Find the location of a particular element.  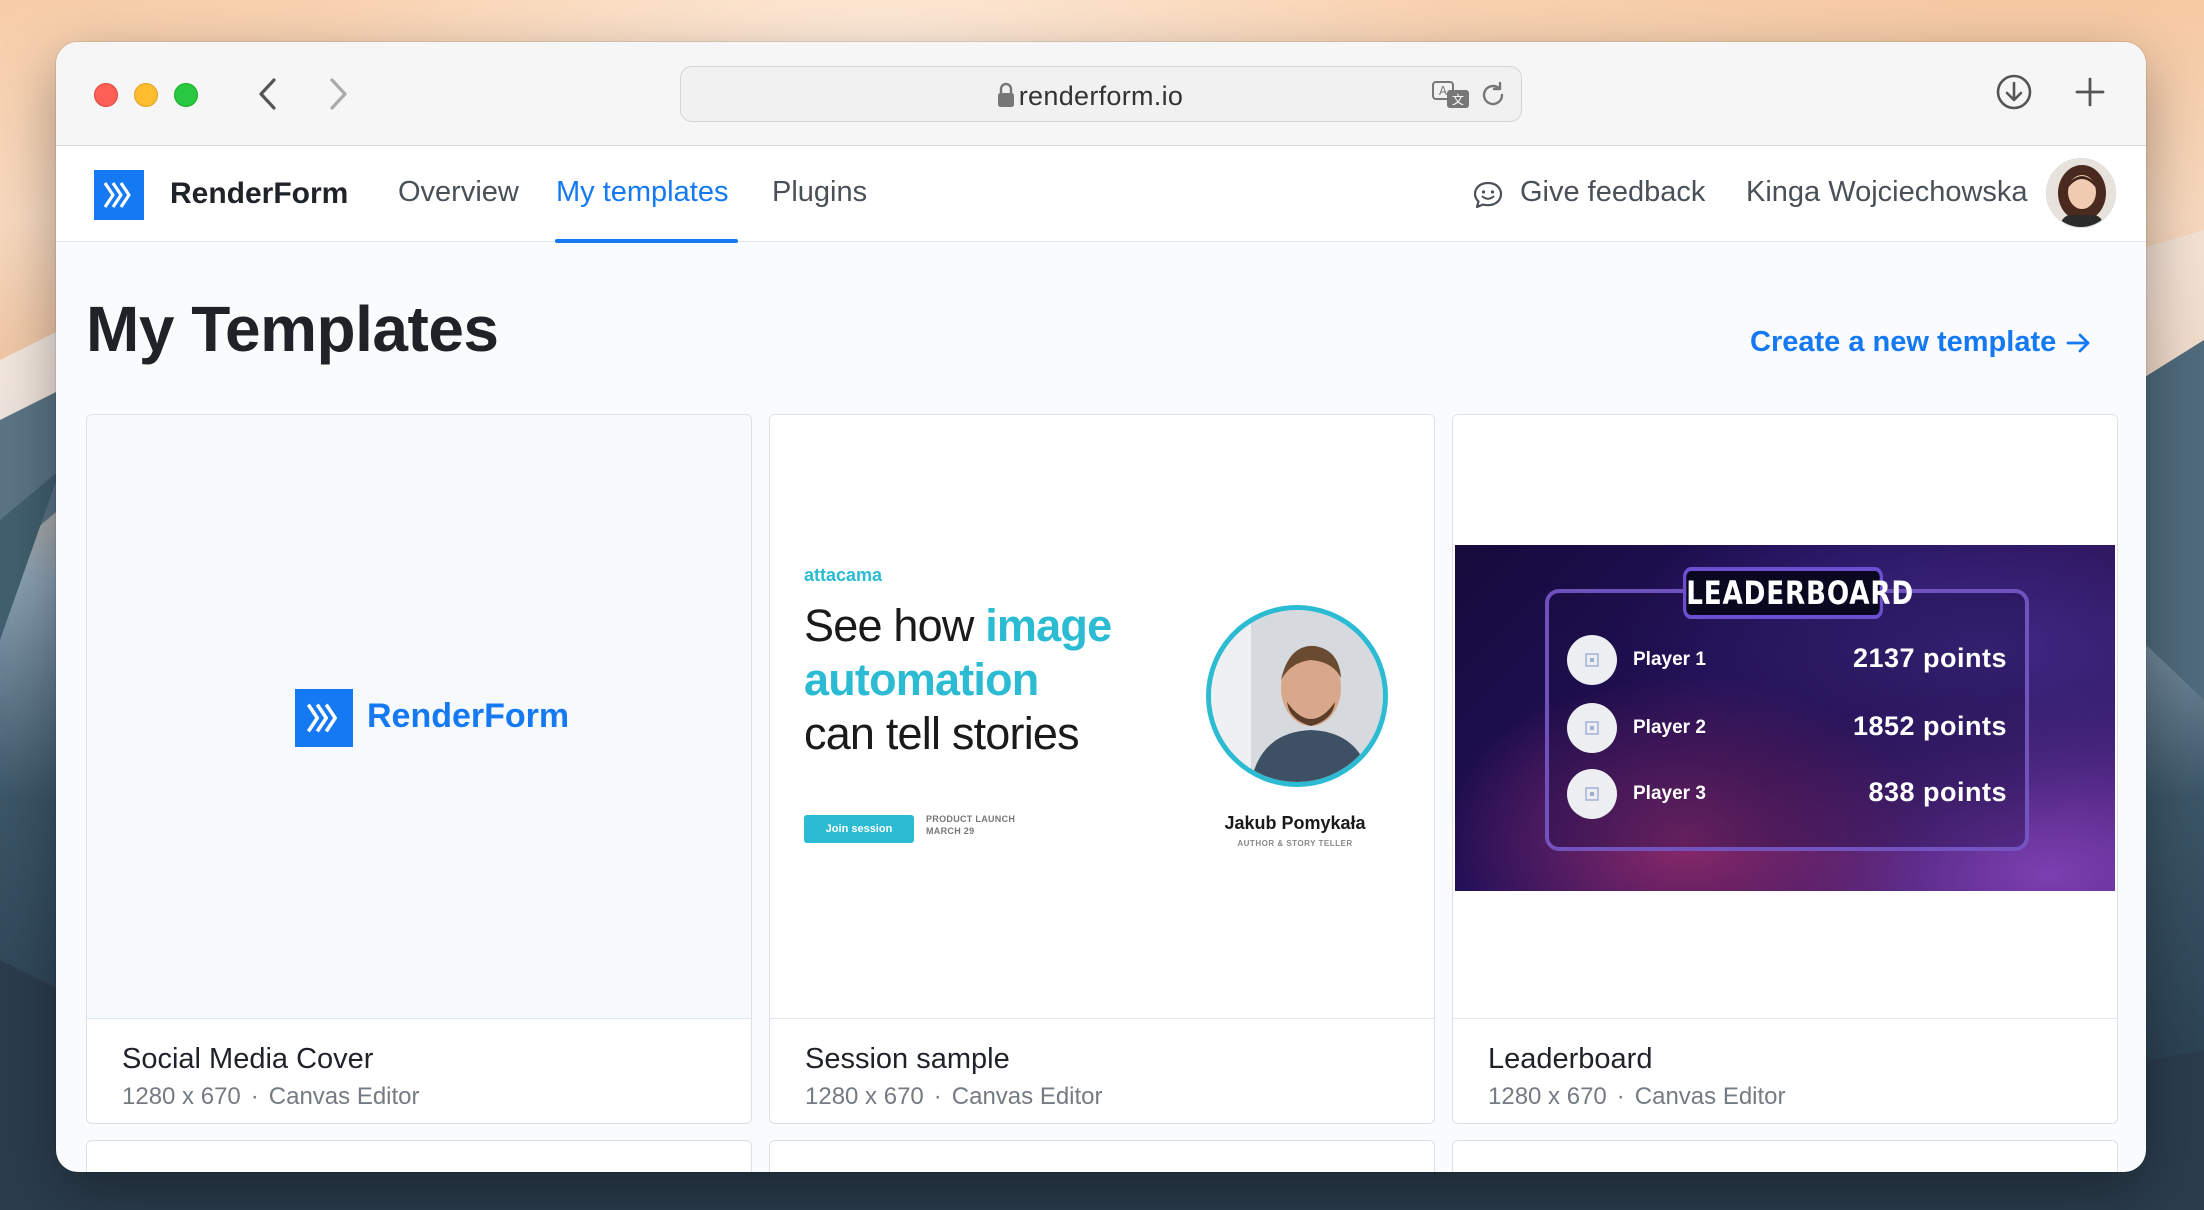

leaderboard-row: Player 3 838 points is located at coordinates (1787, 794).